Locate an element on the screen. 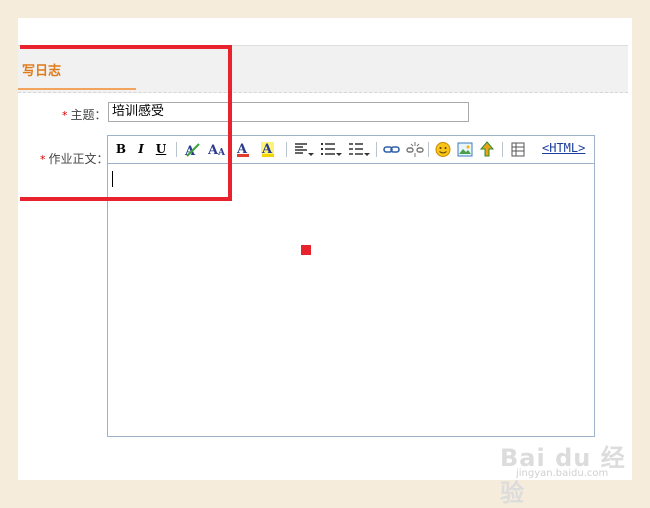 The image size is (650, 508). text-caret is located at coordinates (112, 179).